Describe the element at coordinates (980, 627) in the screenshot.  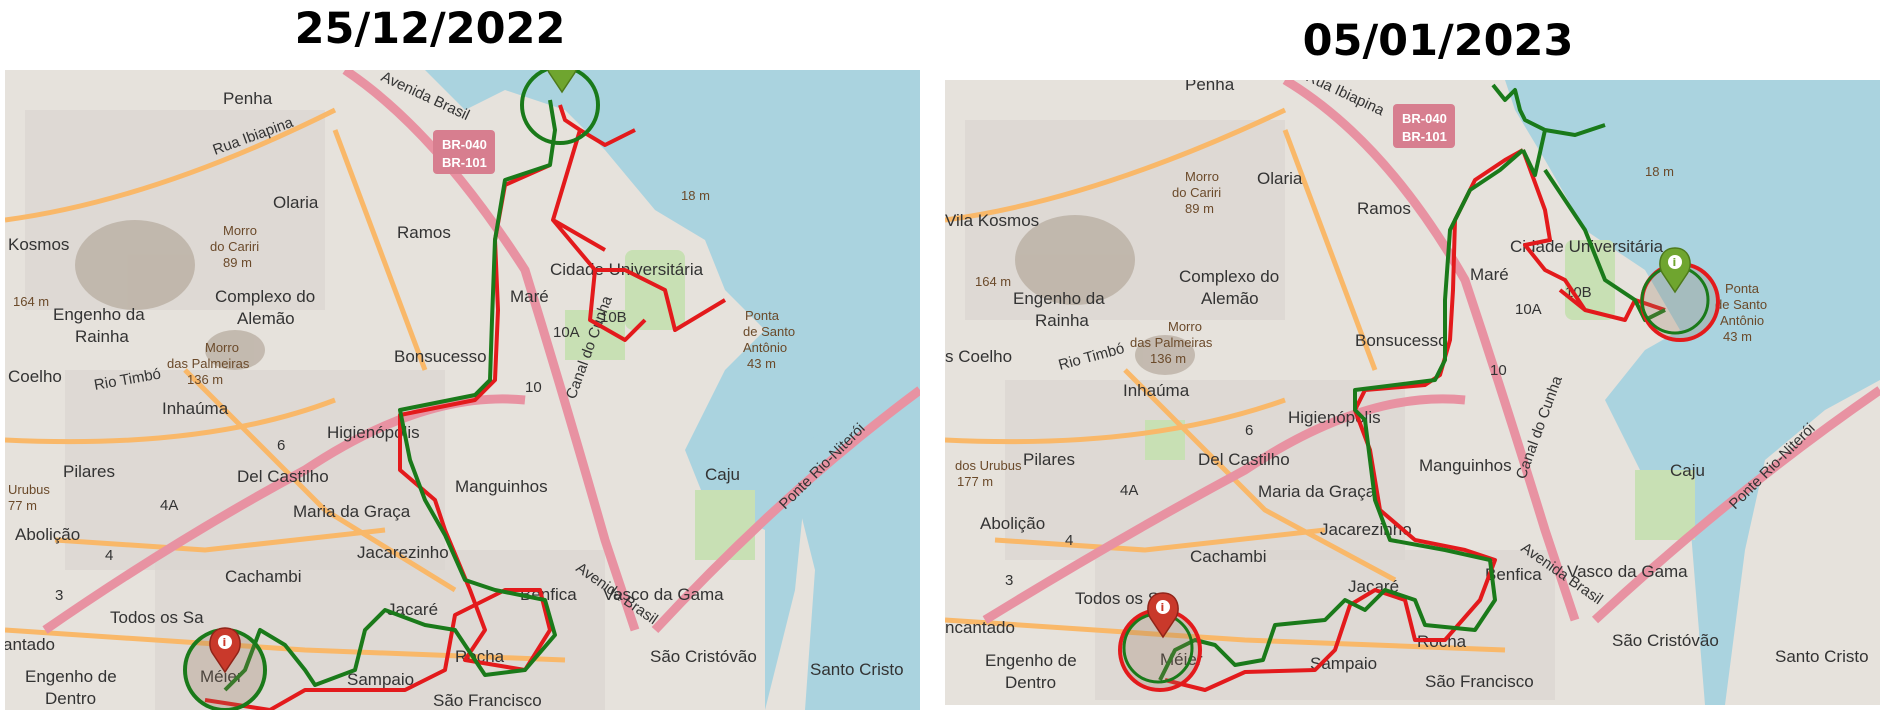
I see `svg-text: ncantado` at that location.